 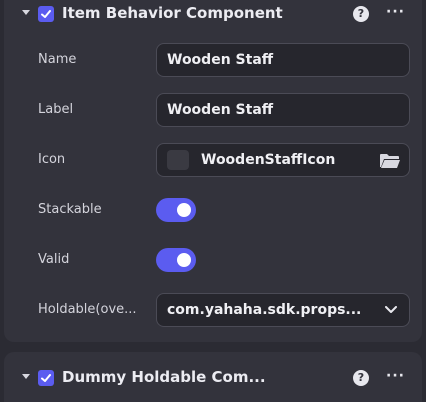 I want to click on icon-field: WoodenStaffIcon, so click(x=283, y=160).